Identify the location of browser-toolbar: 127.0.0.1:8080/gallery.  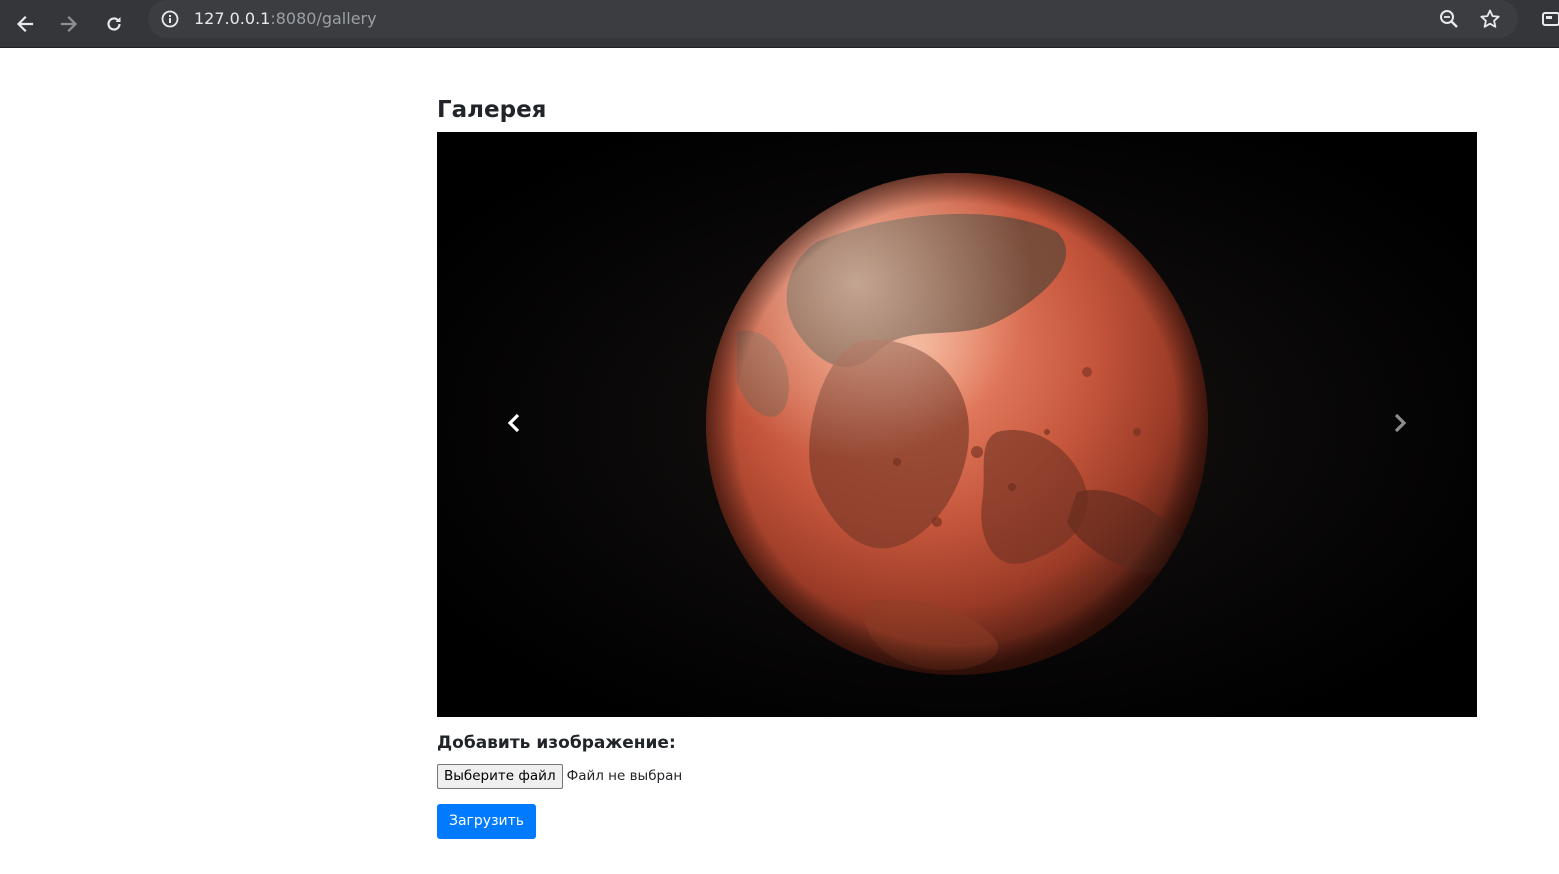
(779, 24).